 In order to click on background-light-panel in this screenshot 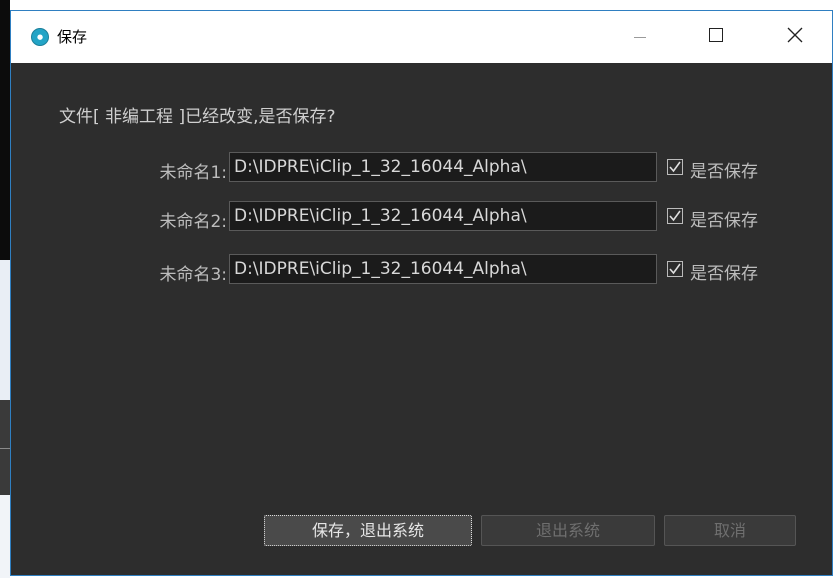, I will do `click(5, 330)`.